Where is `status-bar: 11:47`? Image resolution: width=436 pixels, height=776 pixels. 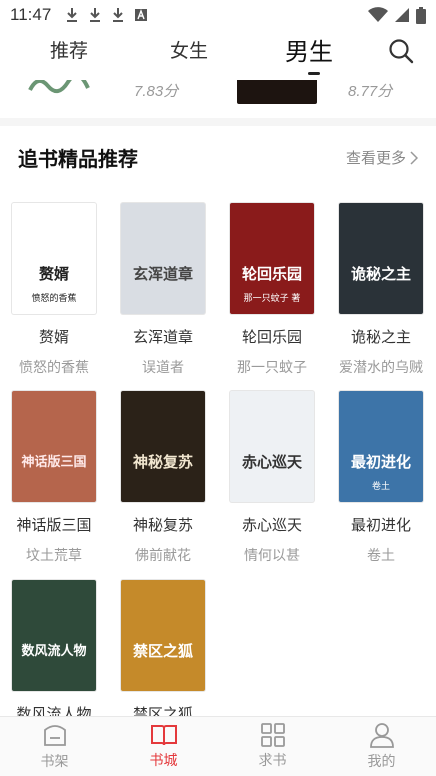
status-bar: 11:47 is located at coordinates (218, 15).